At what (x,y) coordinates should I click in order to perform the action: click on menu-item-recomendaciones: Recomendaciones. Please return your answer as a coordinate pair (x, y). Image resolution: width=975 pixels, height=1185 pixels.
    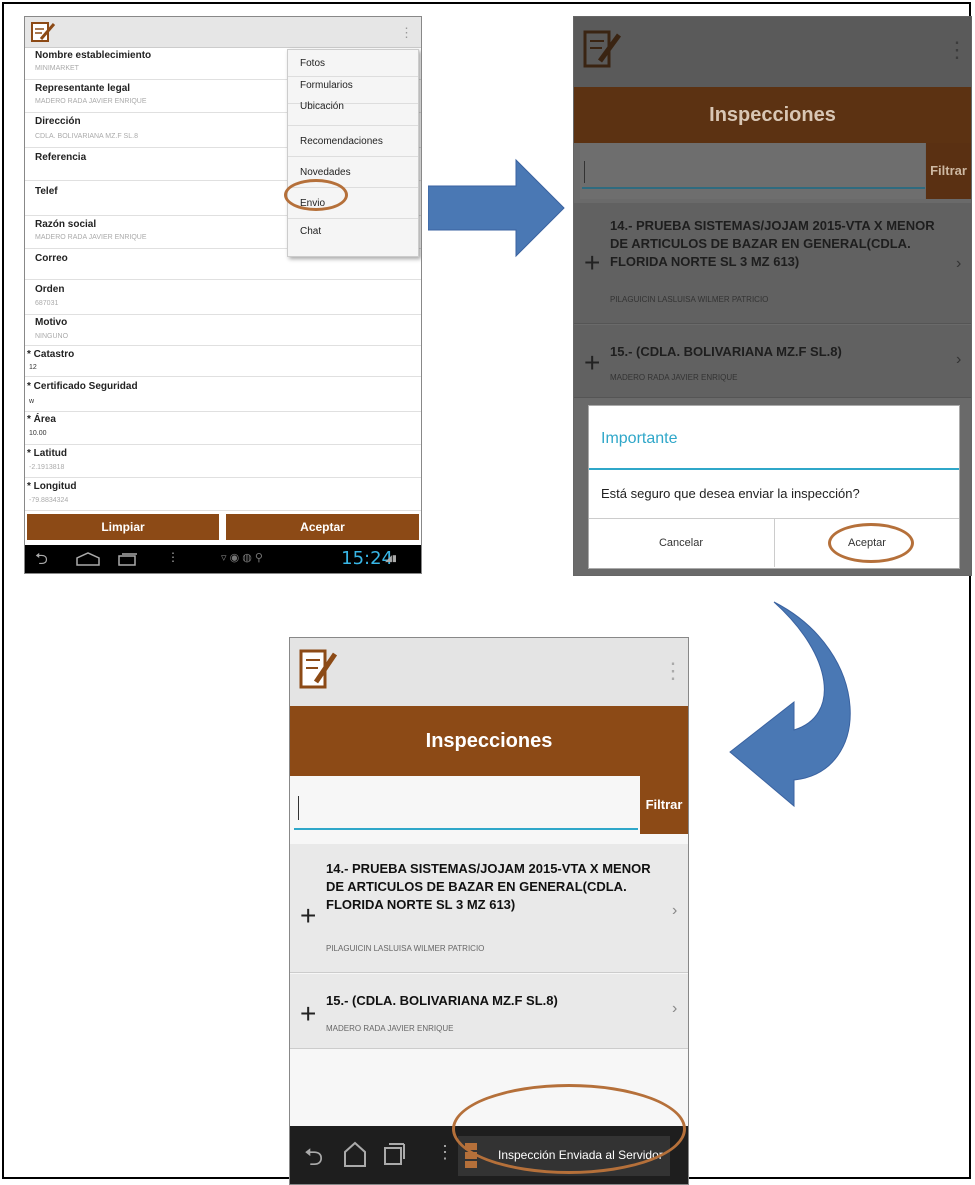
    Looking at the image, I should click on (353, 142).